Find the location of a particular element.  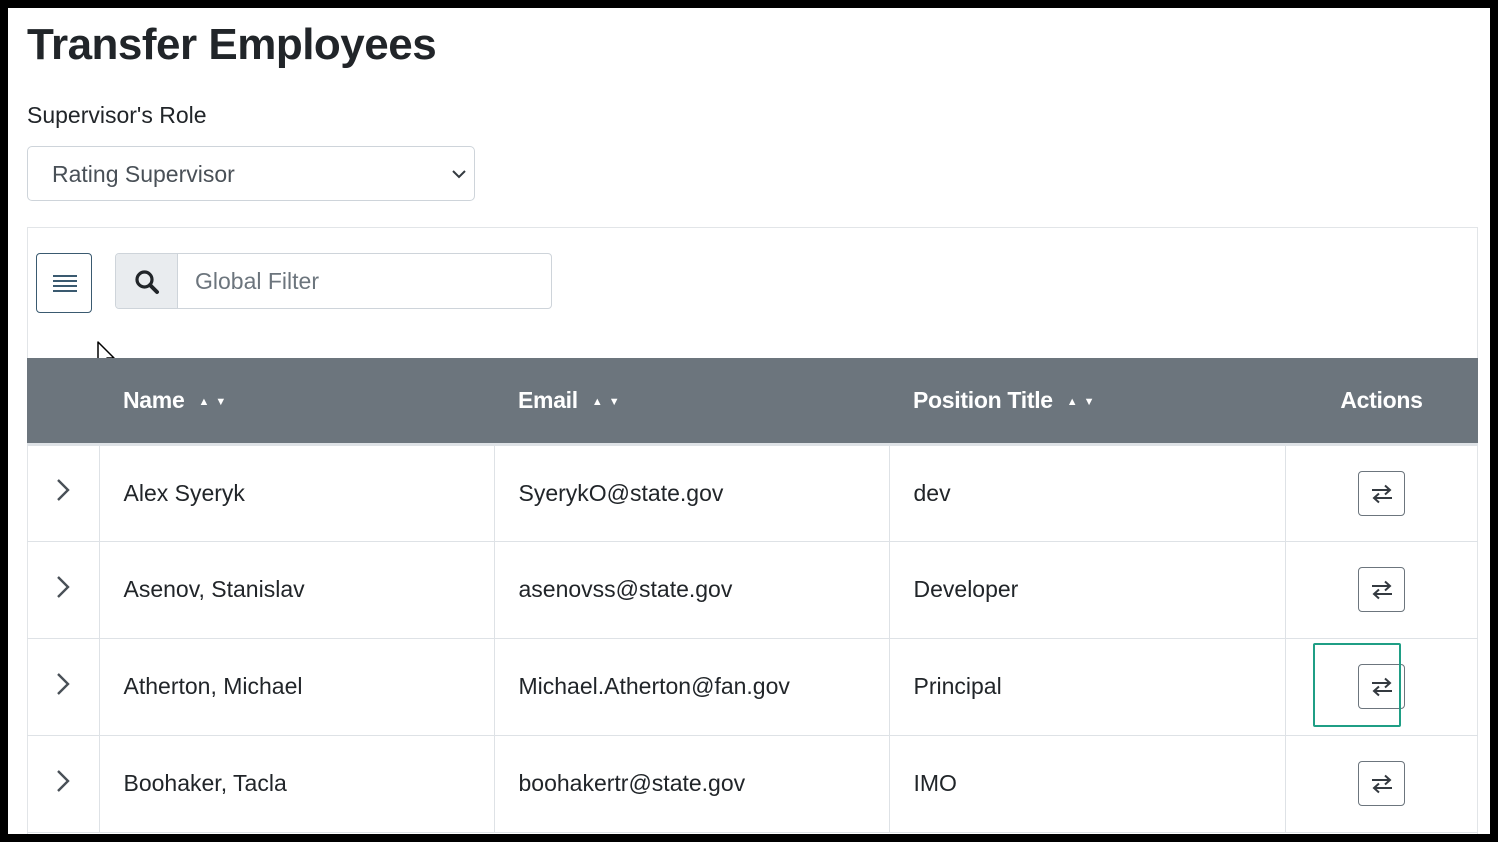

table-row: Boohaker, Tacla boohakertr@state.gov IMO is located at coordinates (752, 784).